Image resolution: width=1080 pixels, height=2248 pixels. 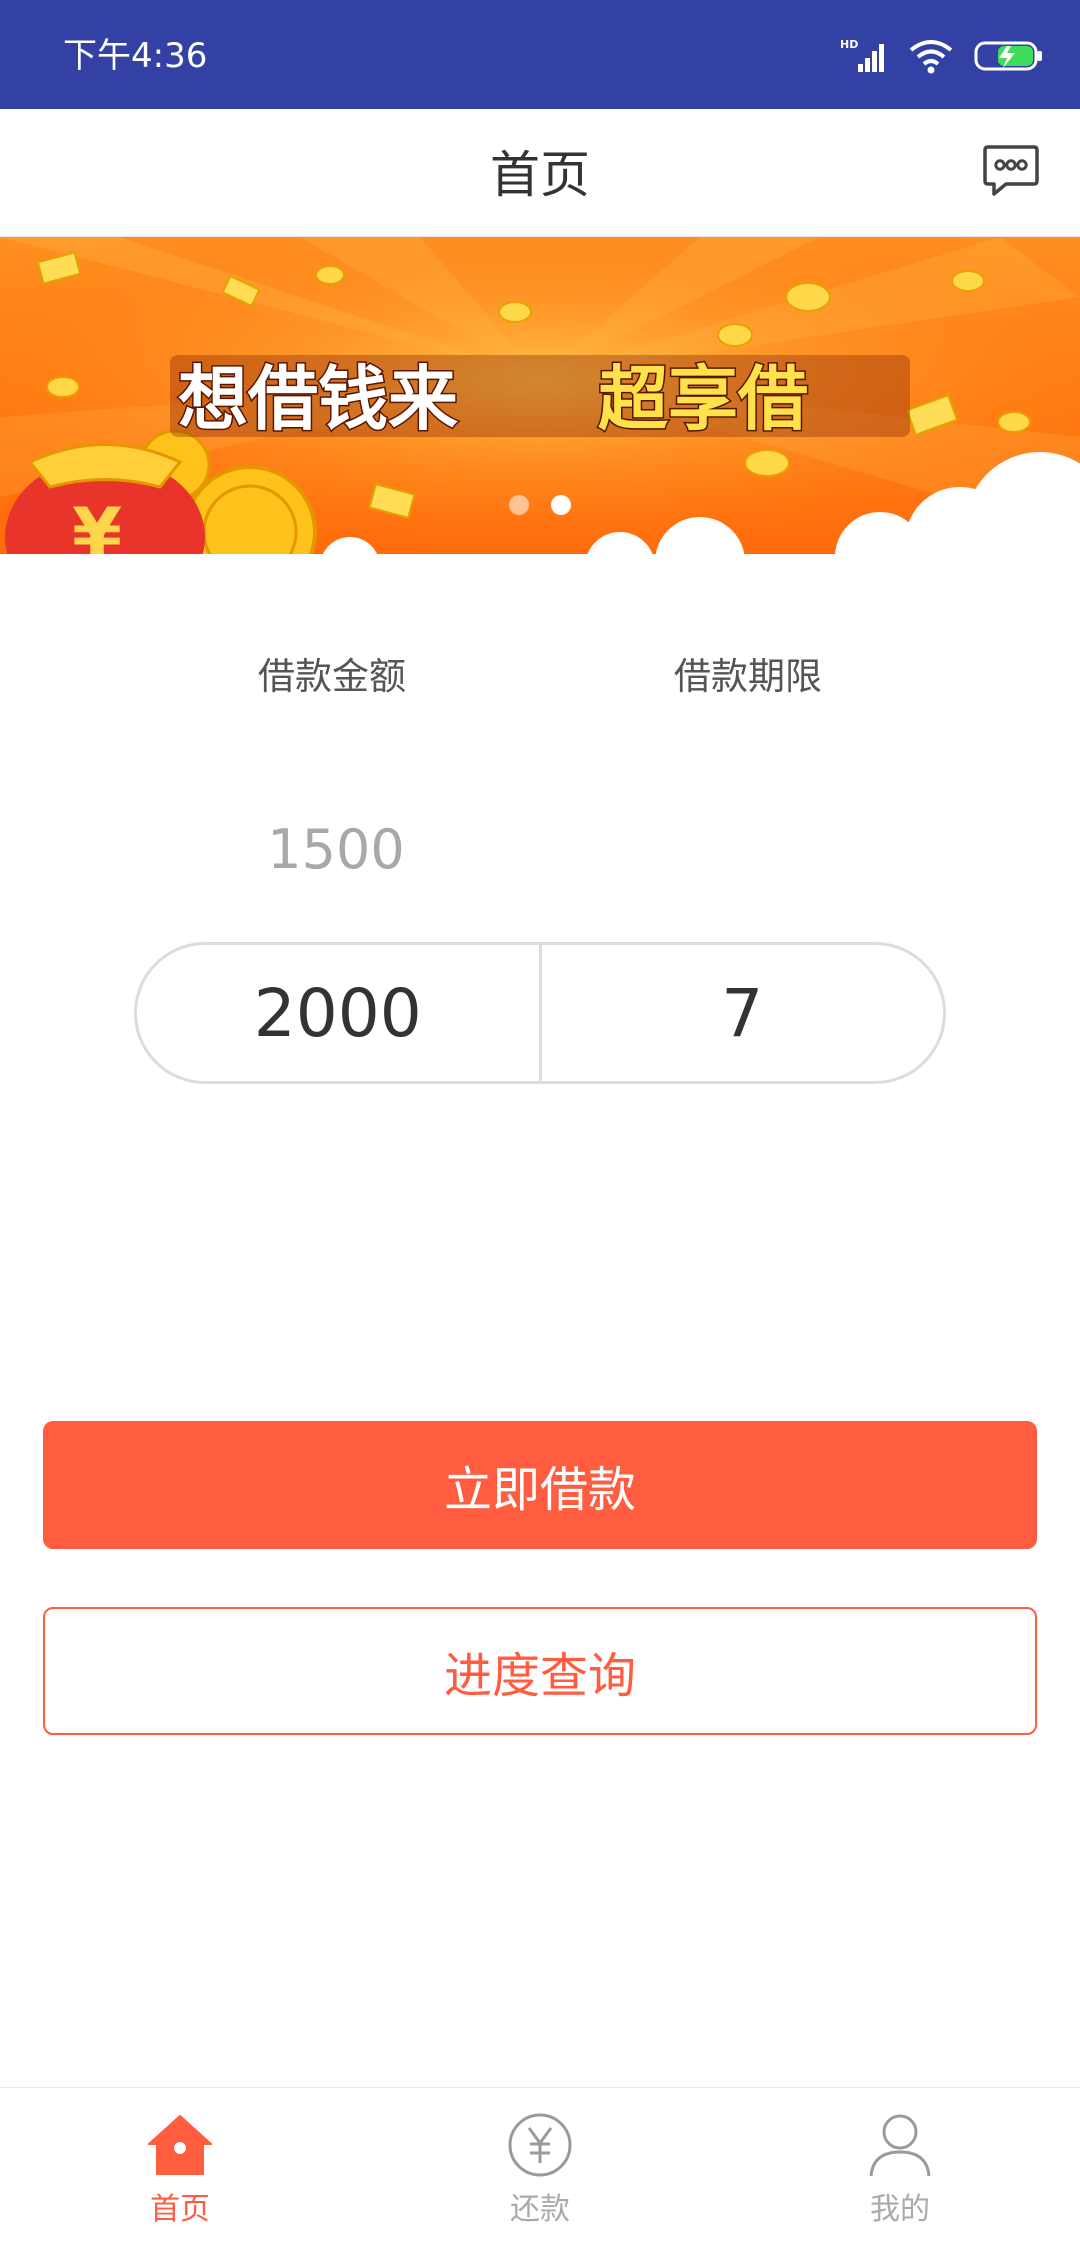 I want to click on amount-picker-value: 2000, so click(x=338, y=1013).